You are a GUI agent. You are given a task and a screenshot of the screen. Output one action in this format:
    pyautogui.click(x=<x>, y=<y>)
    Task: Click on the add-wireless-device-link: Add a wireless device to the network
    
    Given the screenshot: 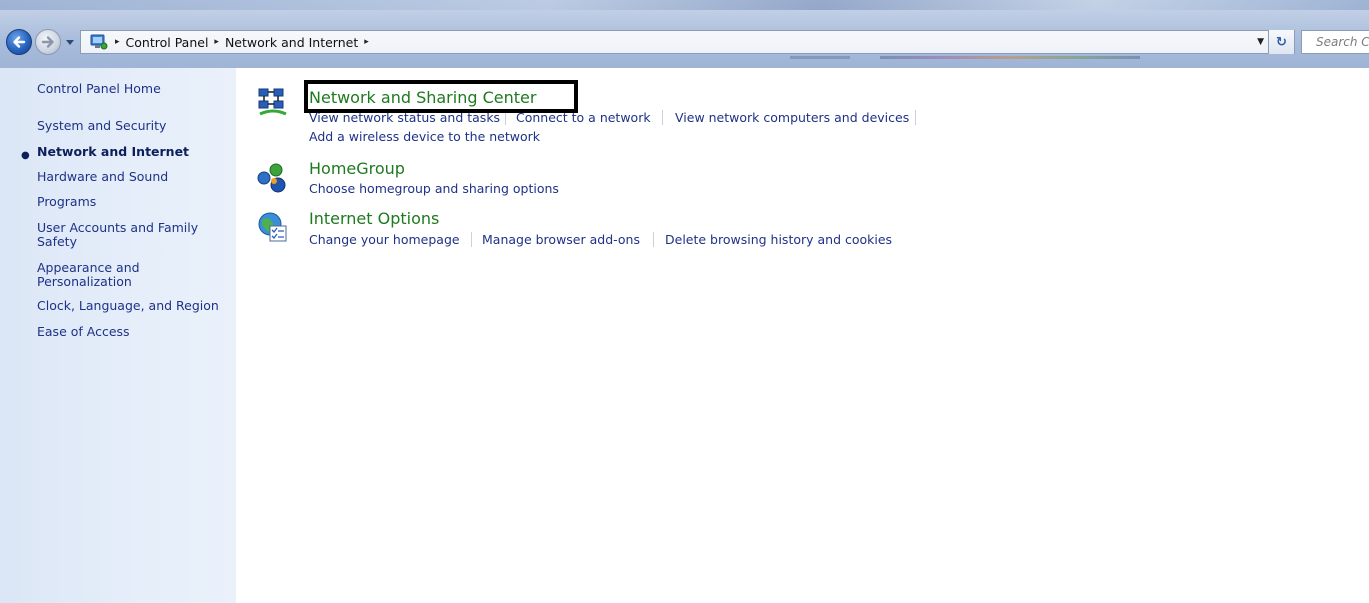 What is the action you would take?
    pyautogui.click(x=424, y=136)
    